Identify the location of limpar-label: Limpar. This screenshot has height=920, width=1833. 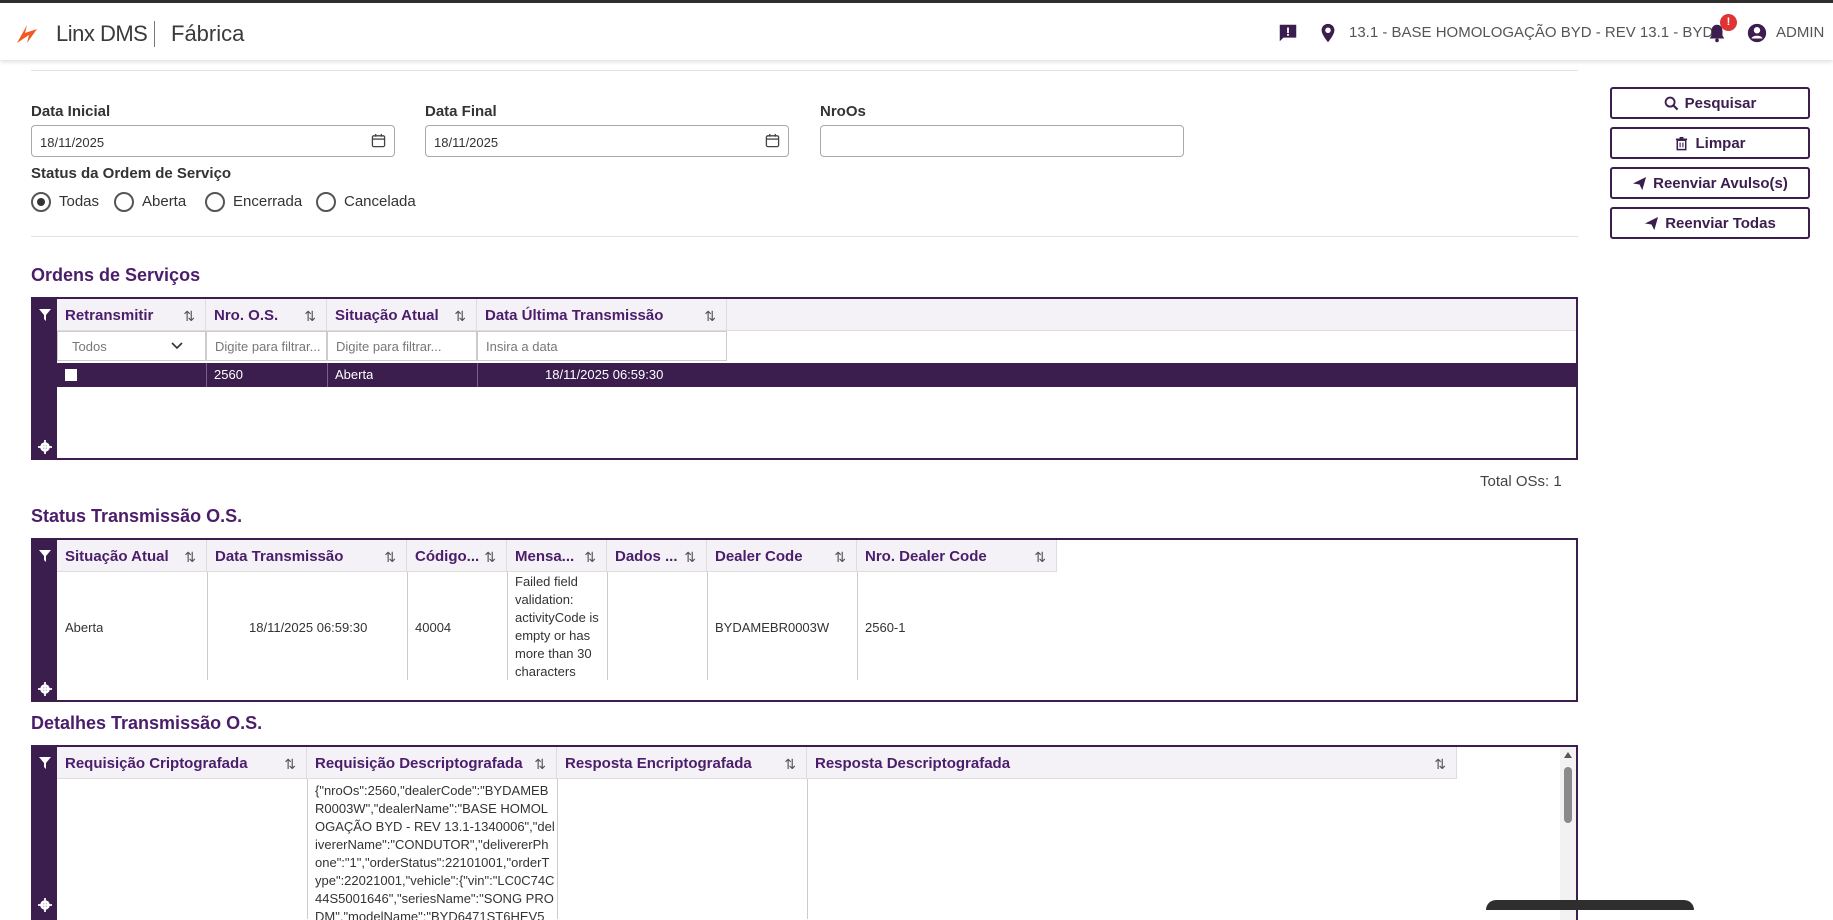
(1720, 143).